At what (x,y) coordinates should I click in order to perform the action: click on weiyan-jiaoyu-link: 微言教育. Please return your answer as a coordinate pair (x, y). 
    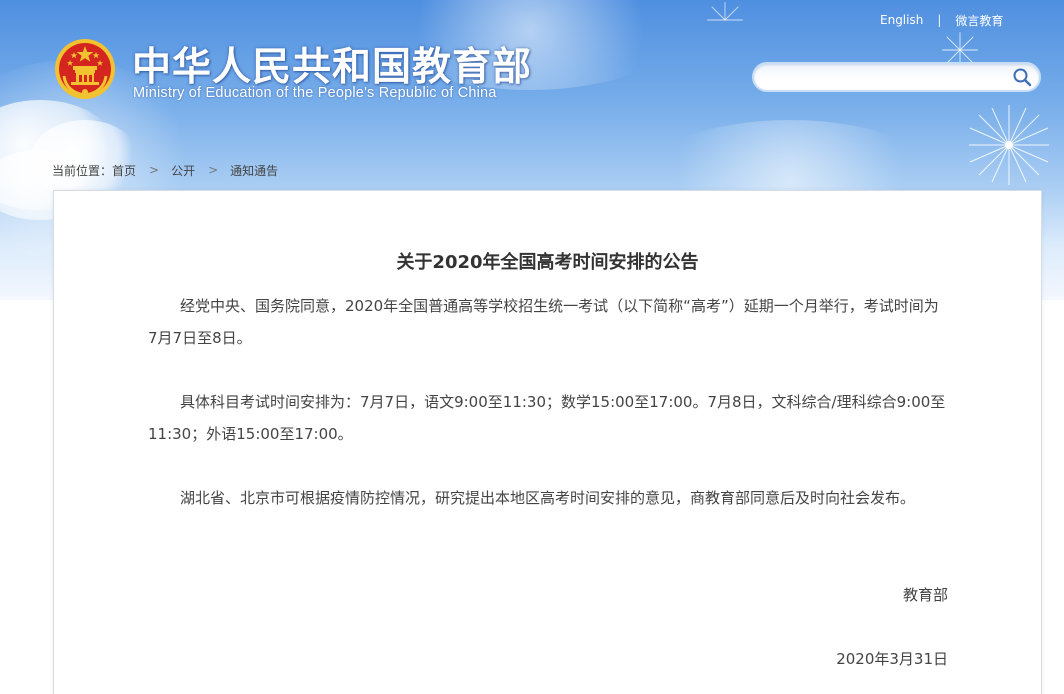
    Looking at the image, I should click on (979, 20).